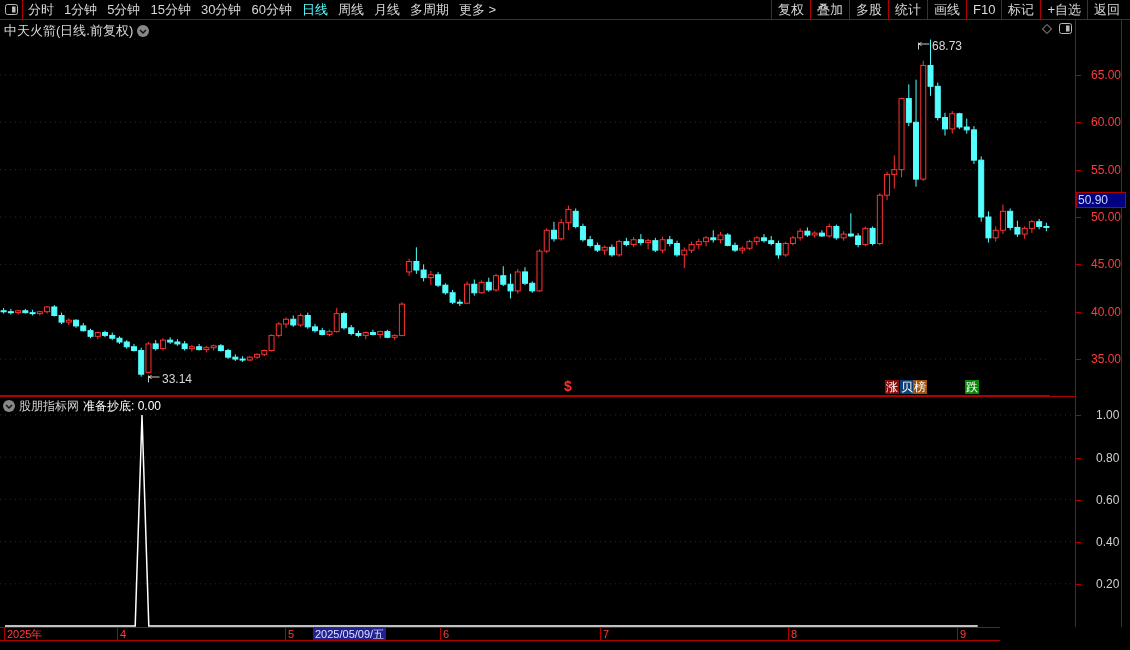  Describe the element at coordinates (1106, 169) in the screenshot. I see `axis-label: 55.00` at that location.